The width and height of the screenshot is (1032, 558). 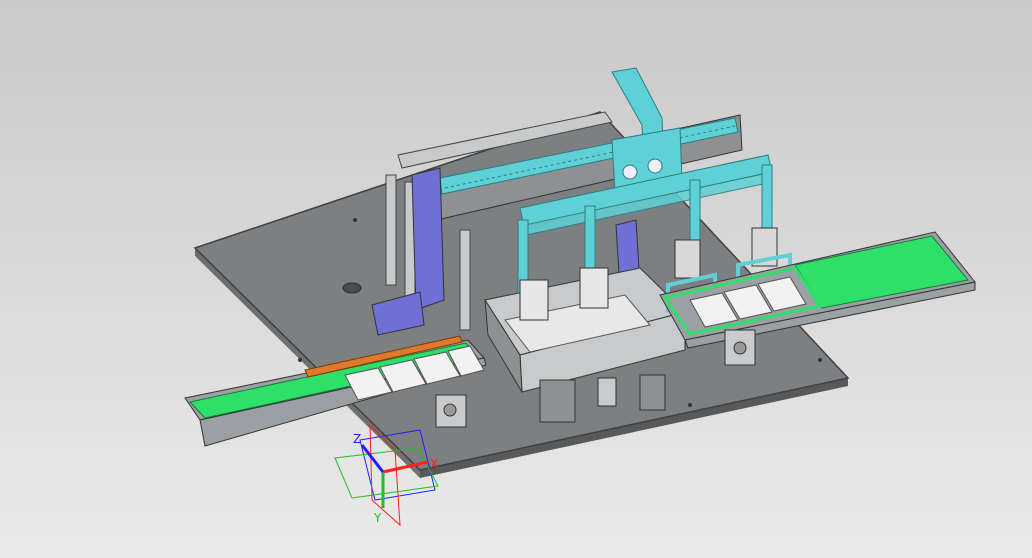 What do you see at coordinates (377, 518) in the screenshot?
I see `y-axis-label: Y` at bounding box center [377, 518].